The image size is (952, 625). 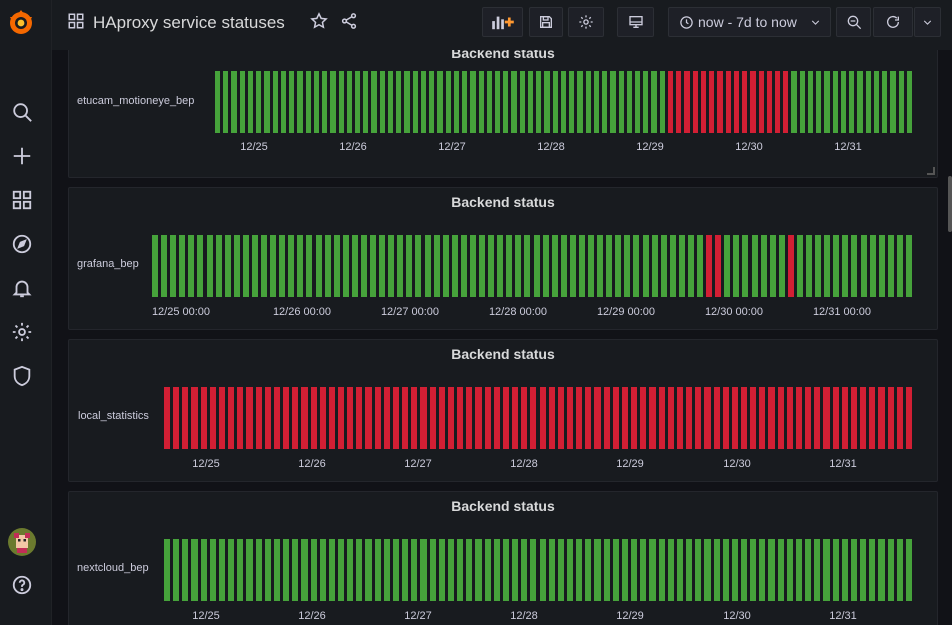 What do you see at coordinates (319, 21) in the screenshot?
I see `star-icon` at bounding box center [319, 21].